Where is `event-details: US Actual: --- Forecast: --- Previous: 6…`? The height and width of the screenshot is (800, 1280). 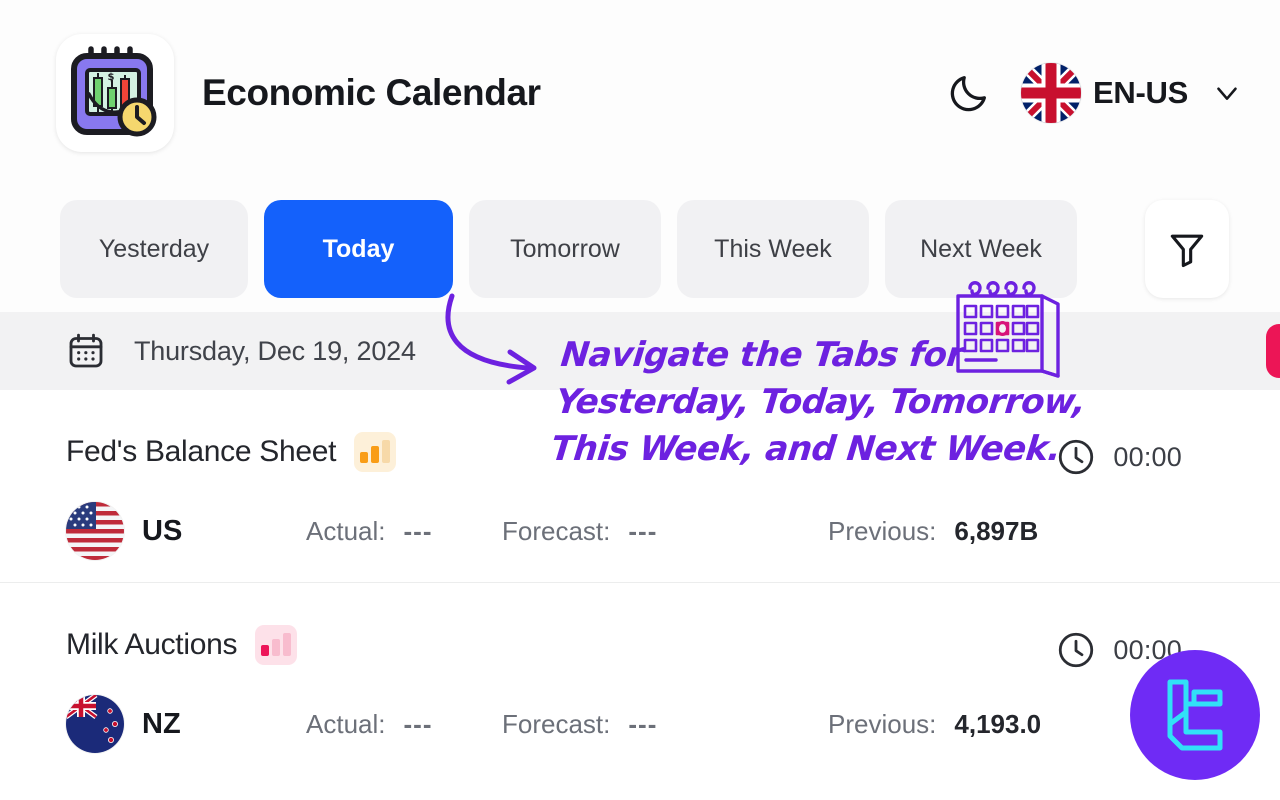
event-details: US Actual: --- Forecast: --- Previous: 6… is located at coordinates (651, 531).